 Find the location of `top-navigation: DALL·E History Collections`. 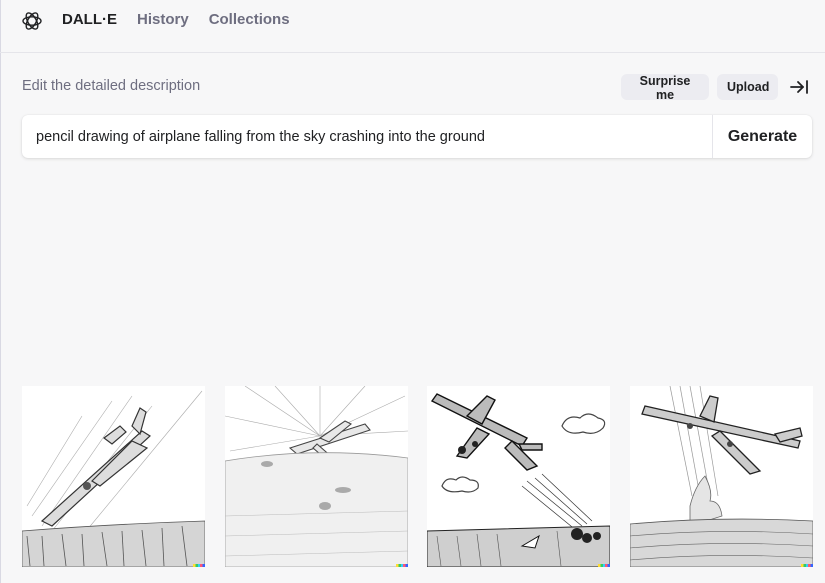

top-navigation: DALL·E History Collections is located at coordinates (412, 26).